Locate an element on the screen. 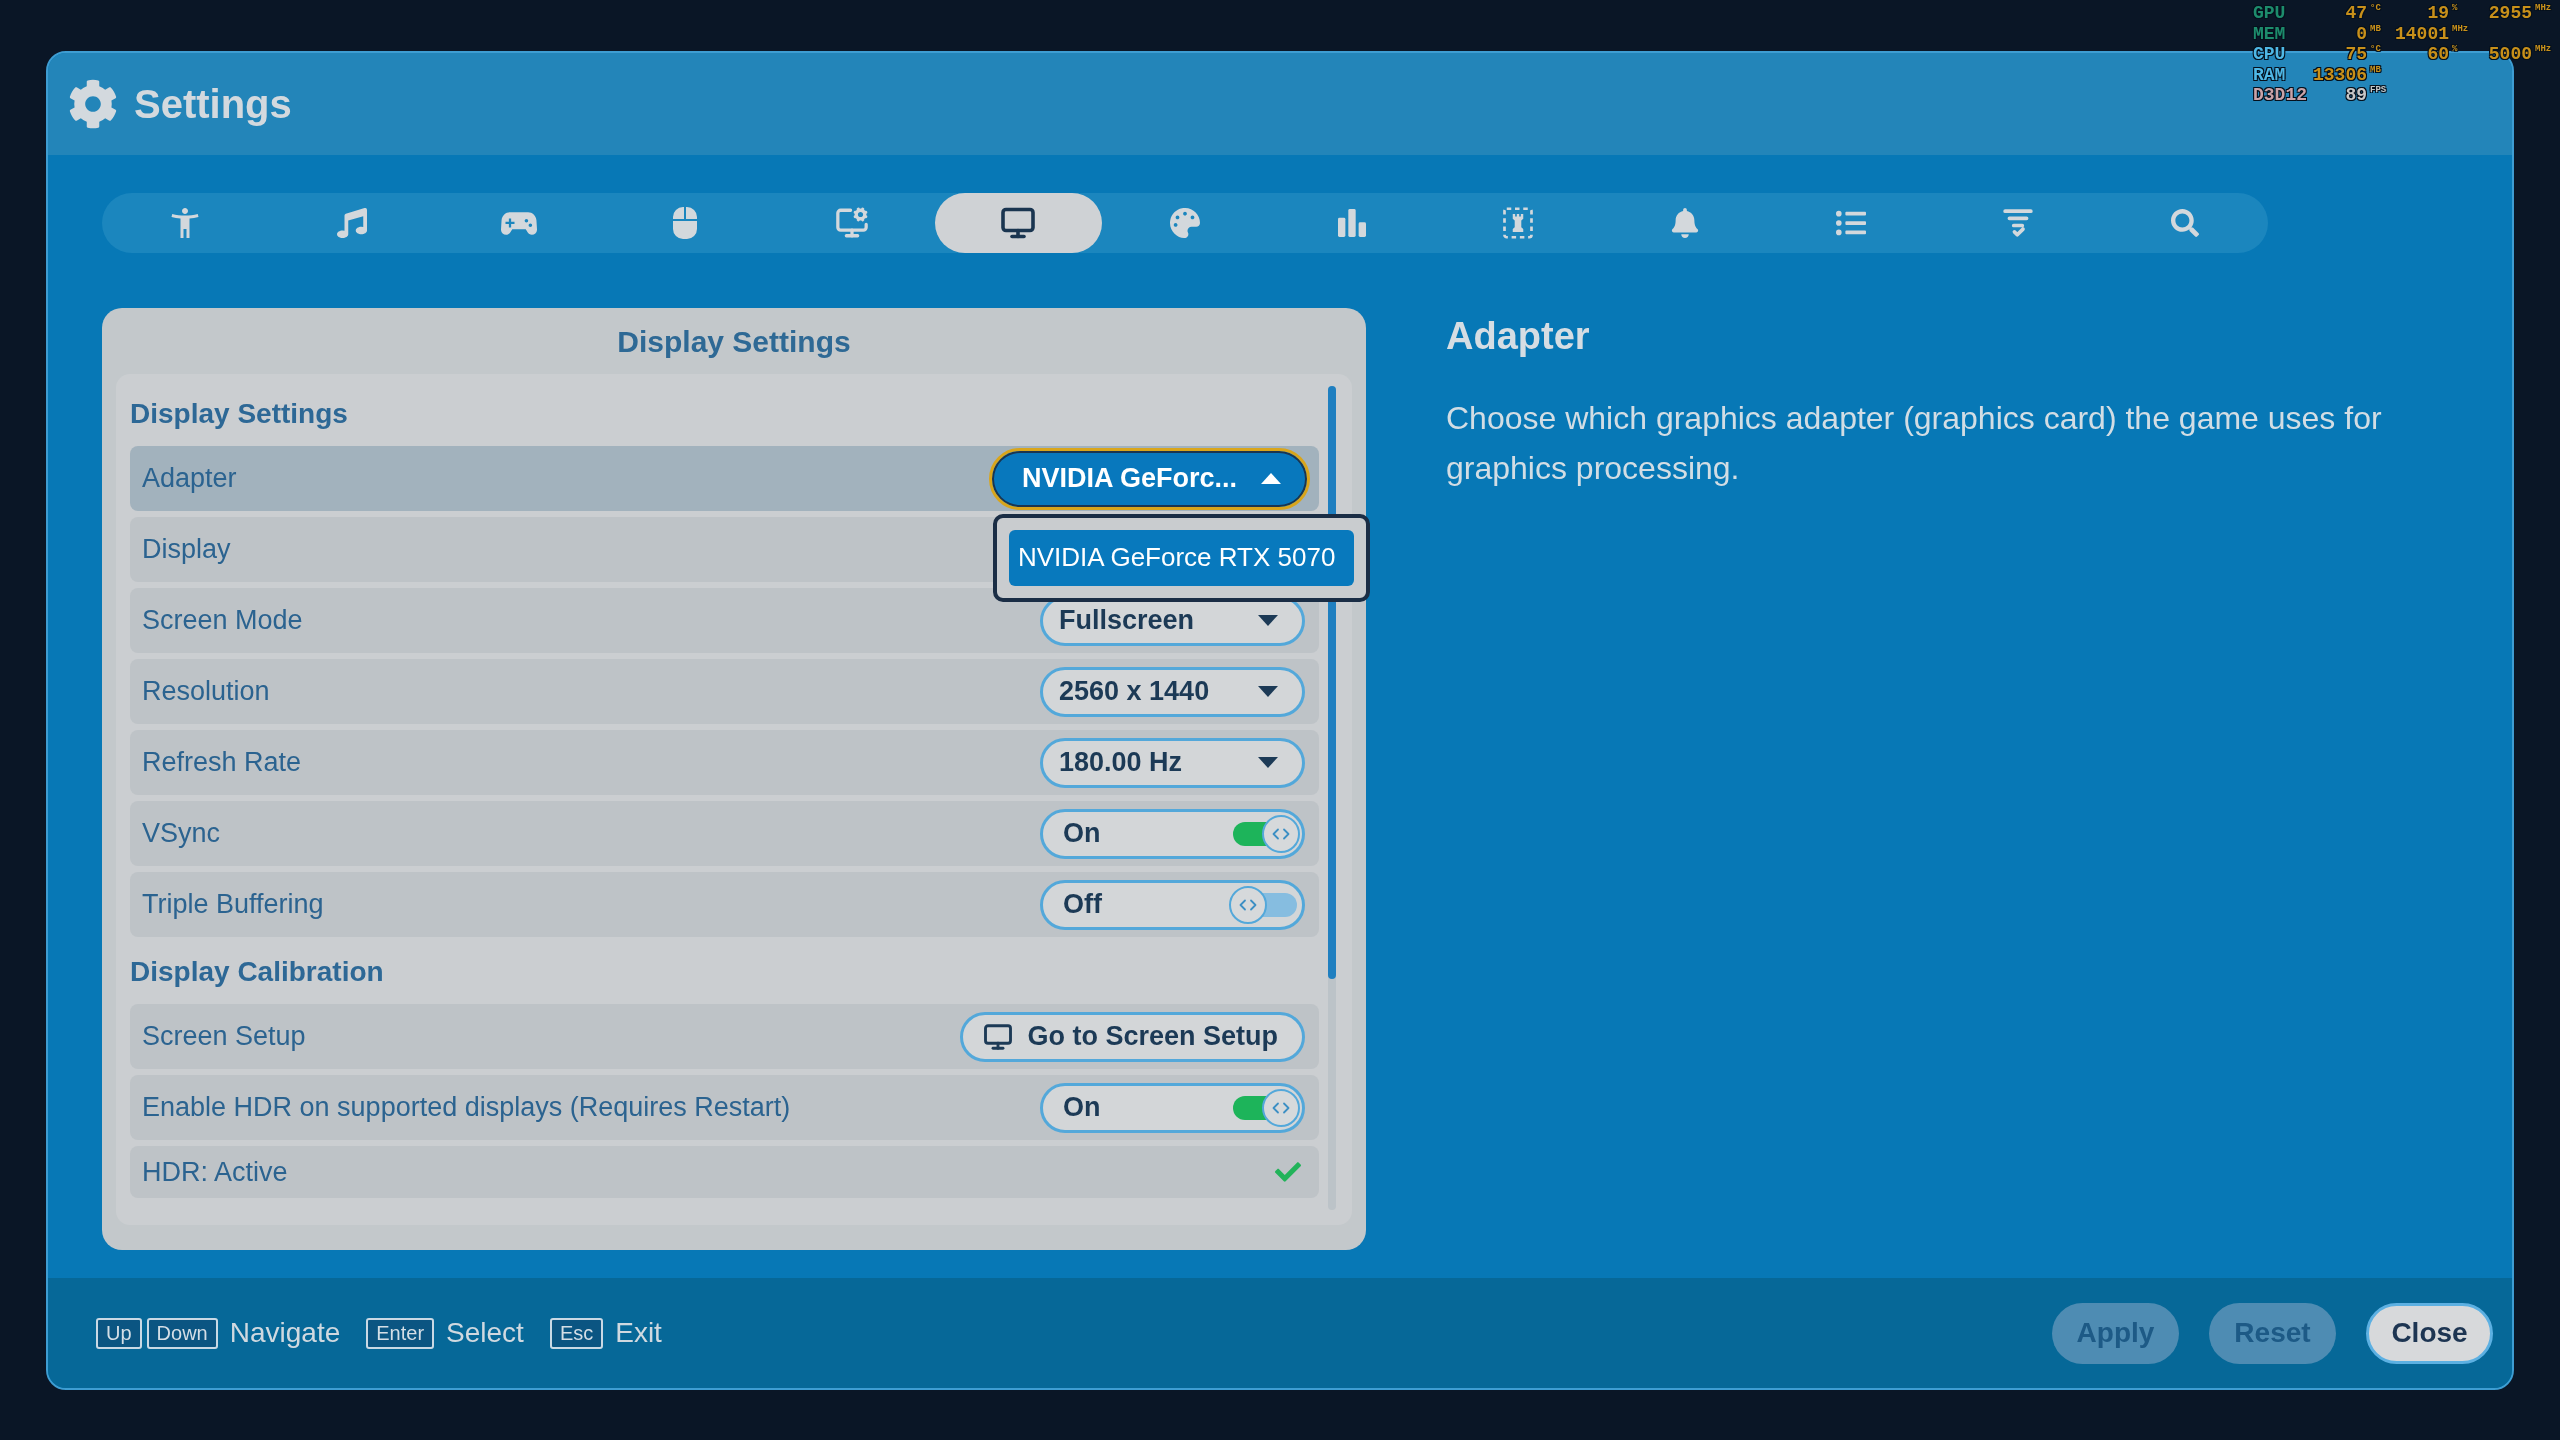 This screenshot has width=2560, height=1440. setting-label: Screen Mode is located at coordinates (222, 621).